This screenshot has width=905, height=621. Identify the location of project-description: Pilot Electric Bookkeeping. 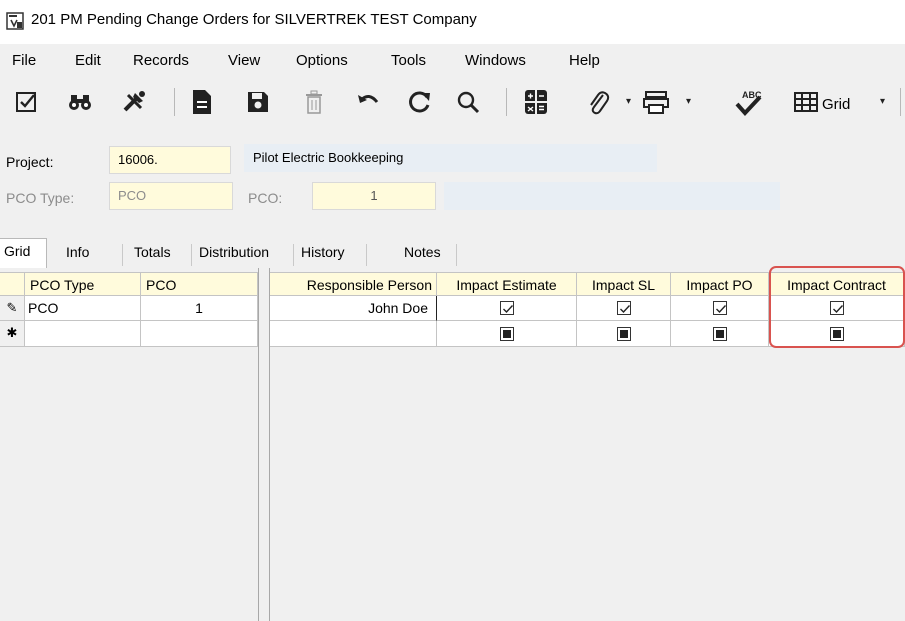
(450, 158).